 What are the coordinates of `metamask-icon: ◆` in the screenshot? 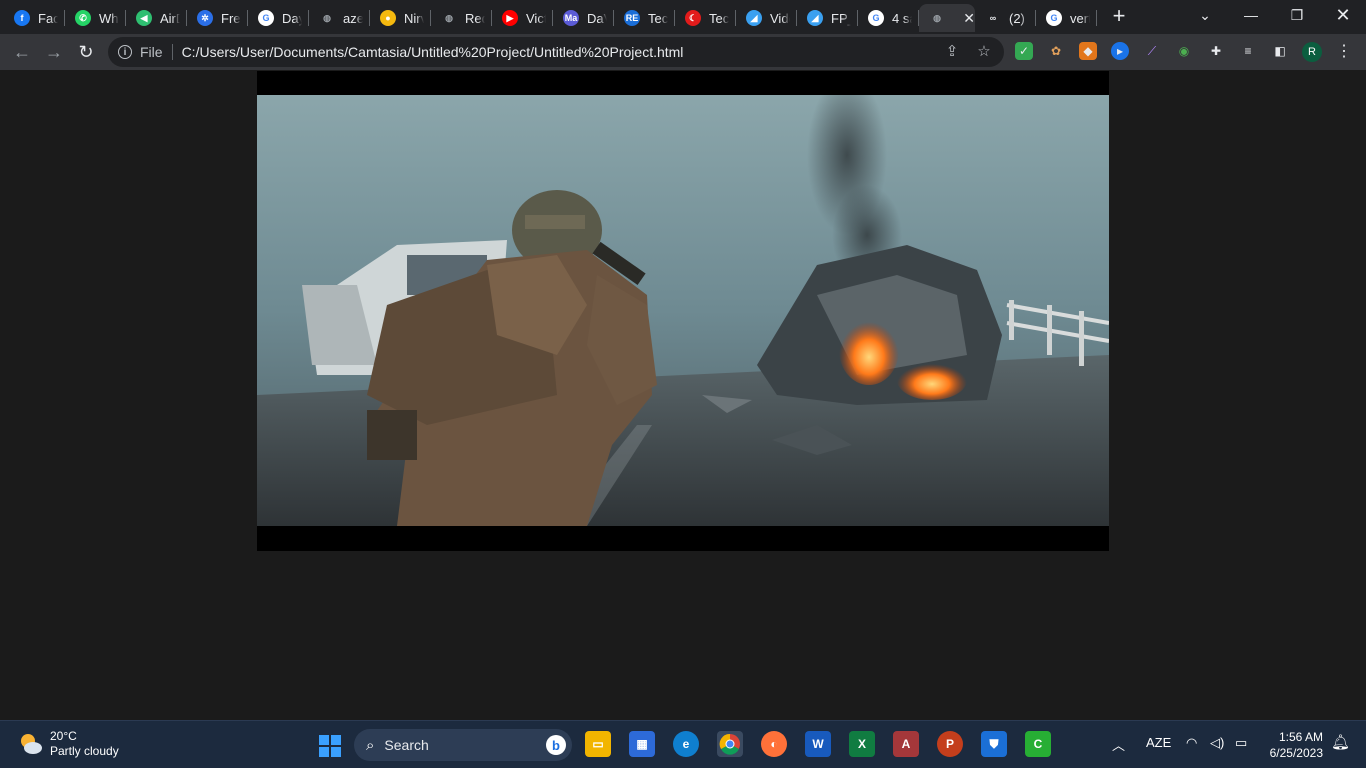 It's located at (1088, 51).